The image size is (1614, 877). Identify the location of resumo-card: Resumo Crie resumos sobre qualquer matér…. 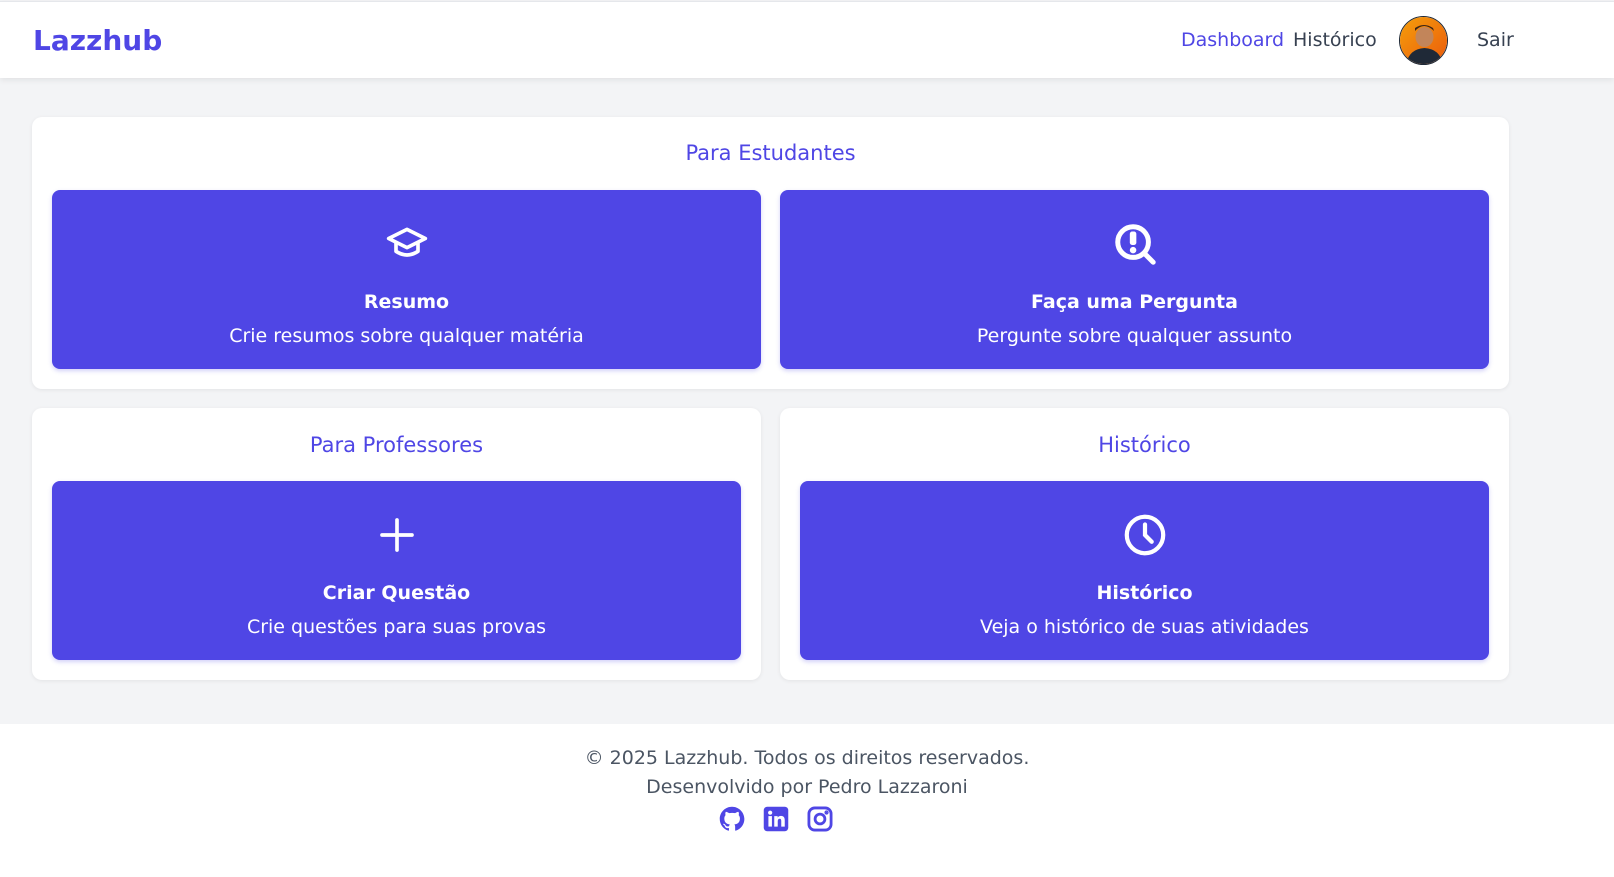
(406, 279).